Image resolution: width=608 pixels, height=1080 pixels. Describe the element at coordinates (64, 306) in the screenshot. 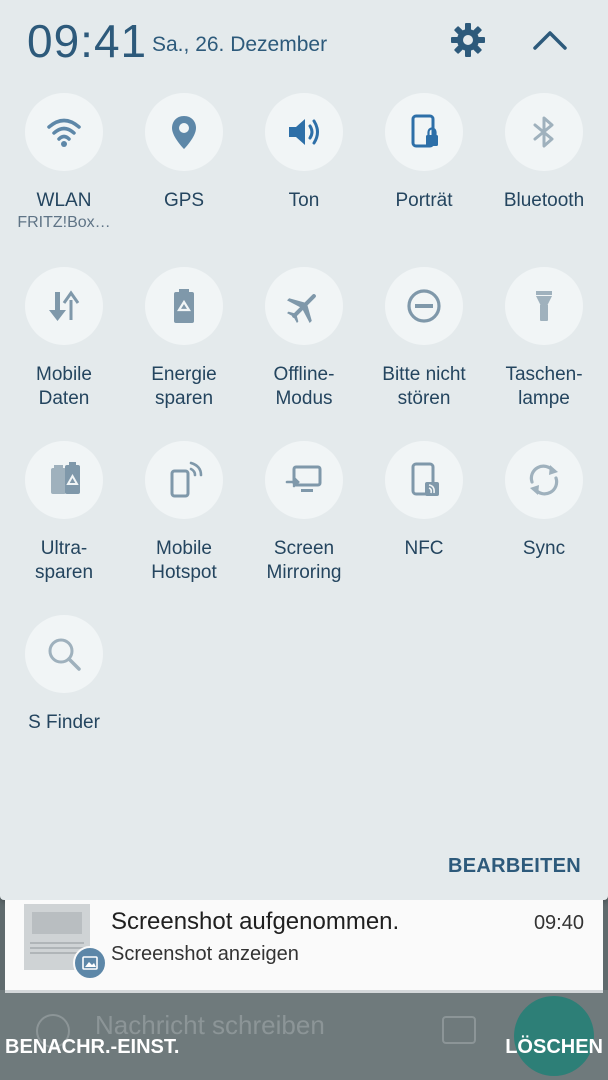

I see `data-arrows-icon` at that location.